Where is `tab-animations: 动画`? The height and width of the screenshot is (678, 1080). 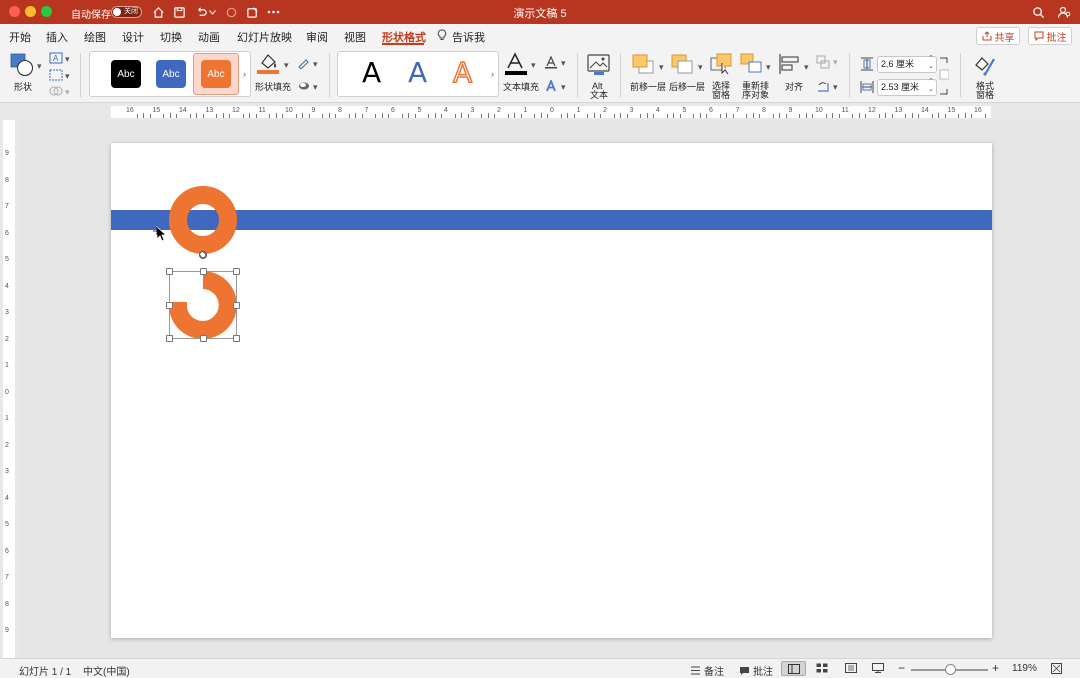
tab-animations: 动画 is located at coordinates (209, 37).